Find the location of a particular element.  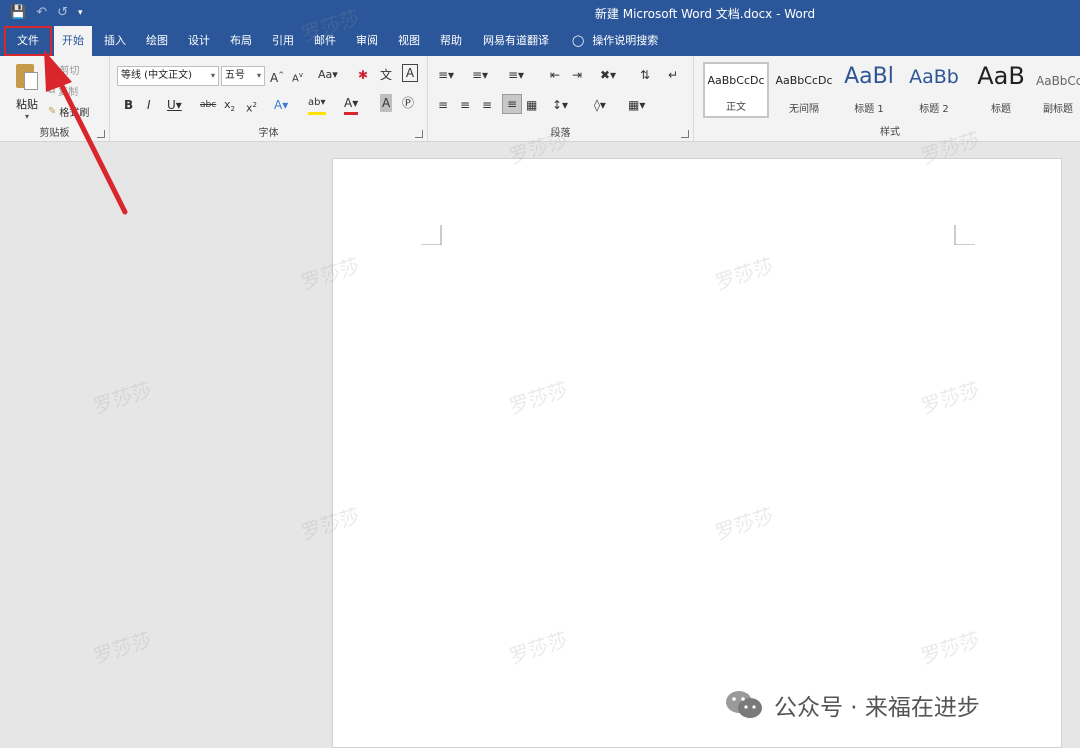

wechat-icon is located at coordinates (744, 704).